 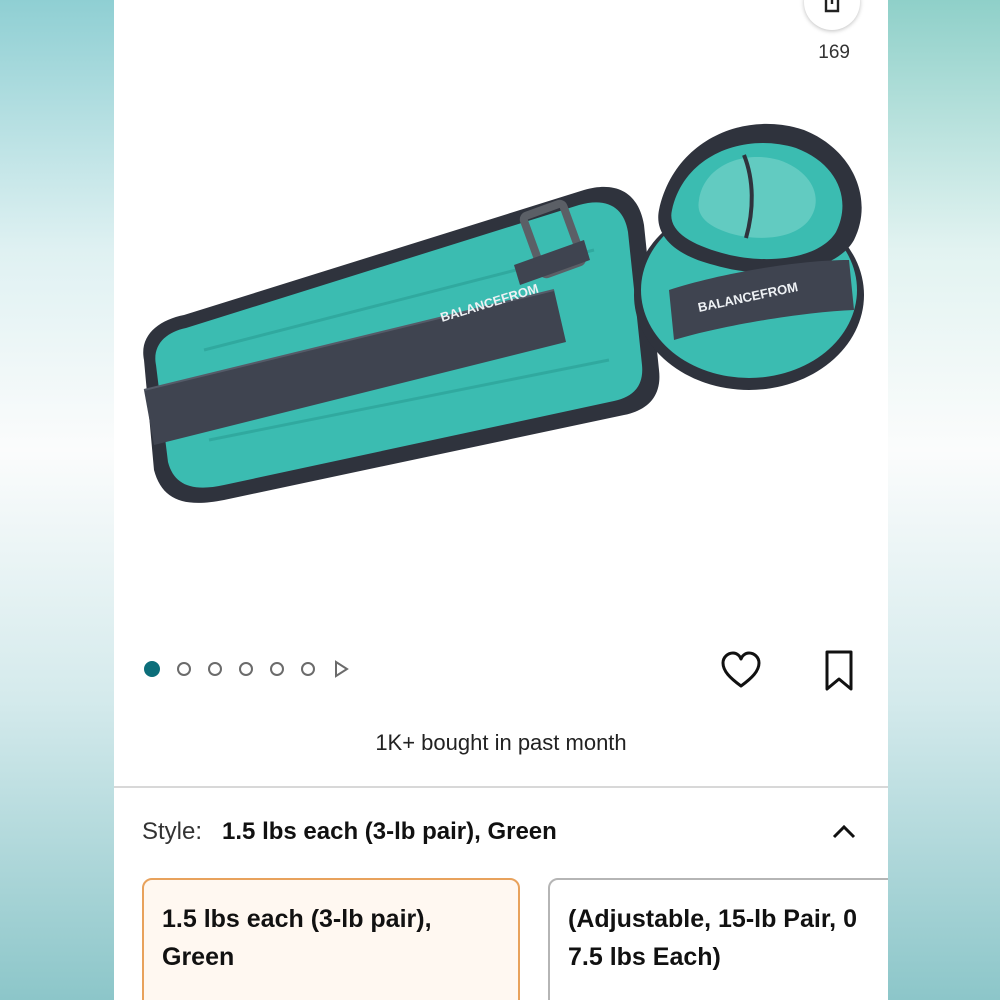 What do you see at coordinates (297, 919) in the screenshot?
I see `option-1-line-1: 1.5 lbs each (3-lb pair),` at bounding box center [297, 919].